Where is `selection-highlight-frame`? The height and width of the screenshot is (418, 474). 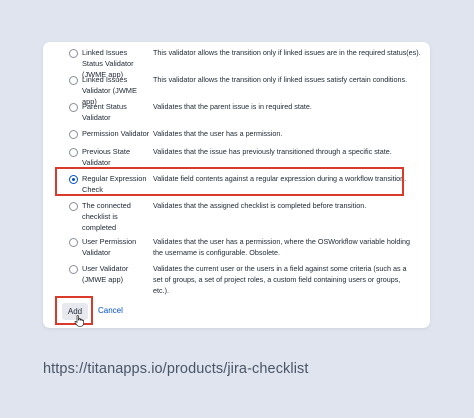 selection-highlight-frame is located at coordinates (229, 181).